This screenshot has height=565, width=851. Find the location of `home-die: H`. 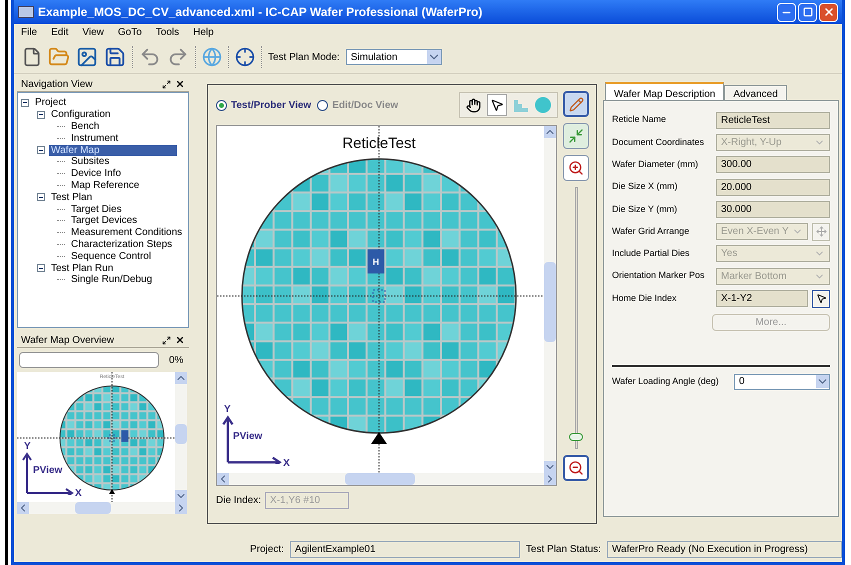

home-die: H is located at coordinates (376, 261).